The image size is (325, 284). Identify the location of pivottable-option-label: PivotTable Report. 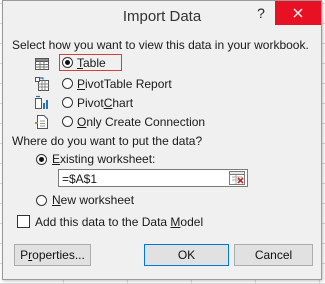
(124, 84).